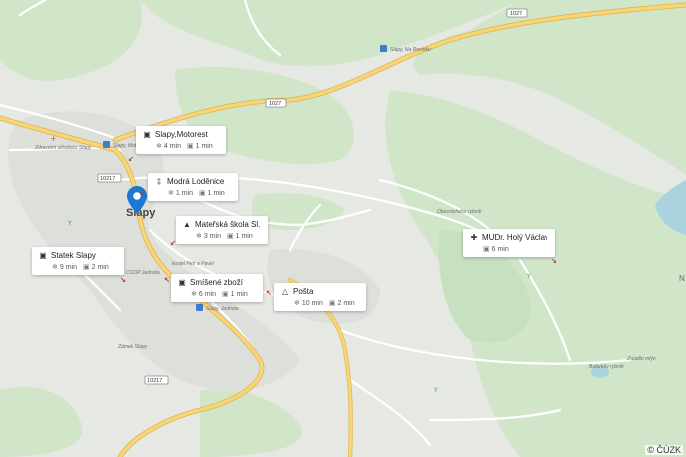 This screenshot has height=457, width=686. Describe the element at coordinates (285, 291) in the screenshot. I see `post-icon: △` at that location.